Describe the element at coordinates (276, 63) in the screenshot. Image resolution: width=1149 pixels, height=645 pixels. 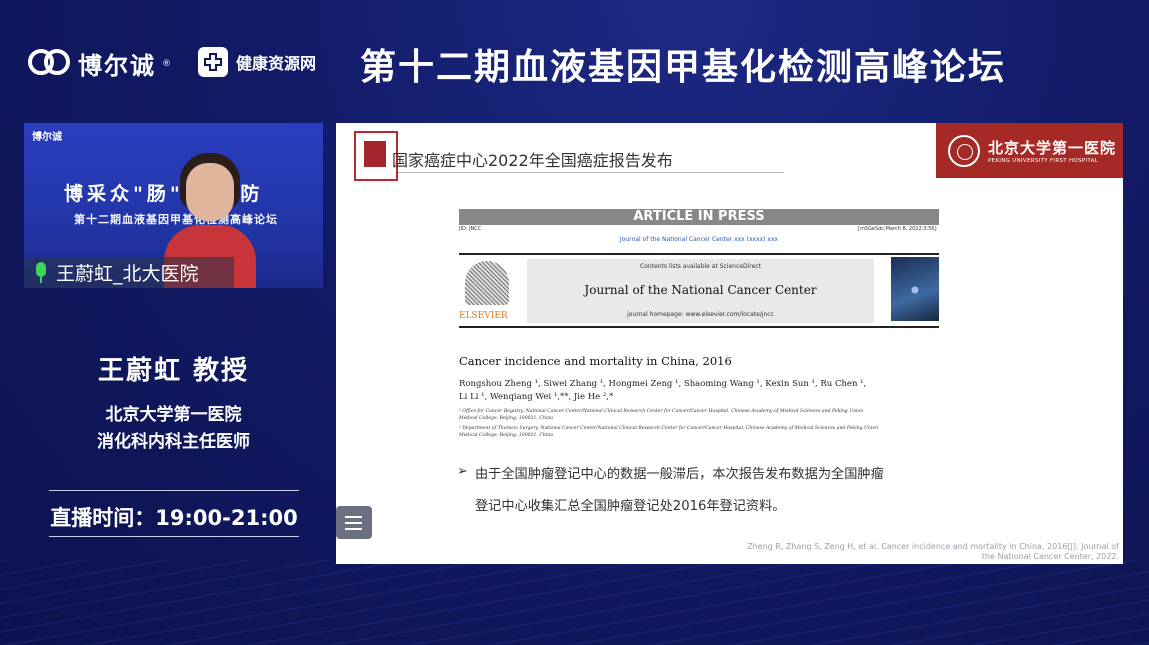
I see `partner-logo-text: 健康资源网` at that location.